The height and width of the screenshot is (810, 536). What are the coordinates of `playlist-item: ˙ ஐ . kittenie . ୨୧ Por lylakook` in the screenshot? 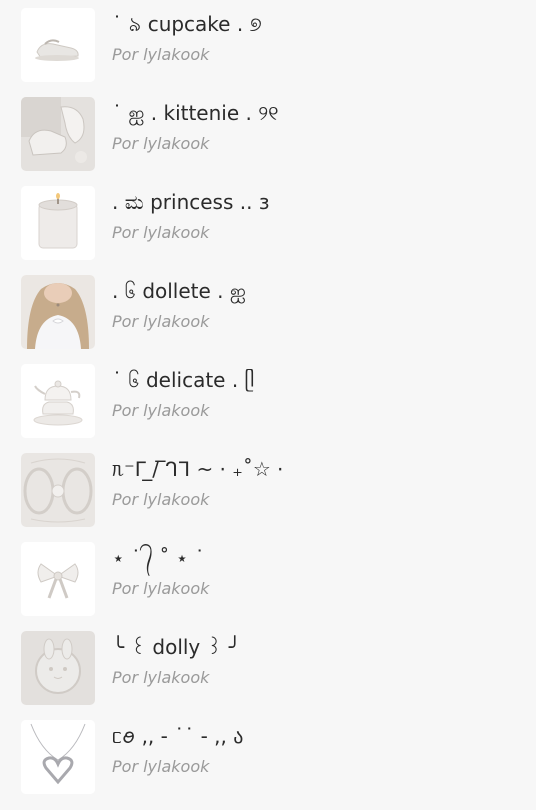 It's located at (268, 133).